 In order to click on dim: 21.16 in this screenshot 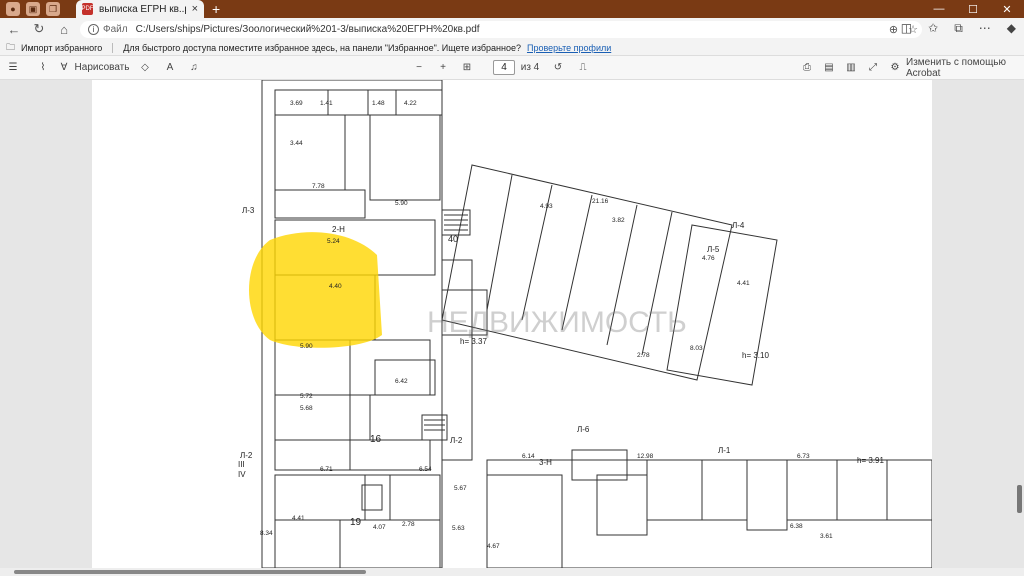, I will do `click(600, 201)`.